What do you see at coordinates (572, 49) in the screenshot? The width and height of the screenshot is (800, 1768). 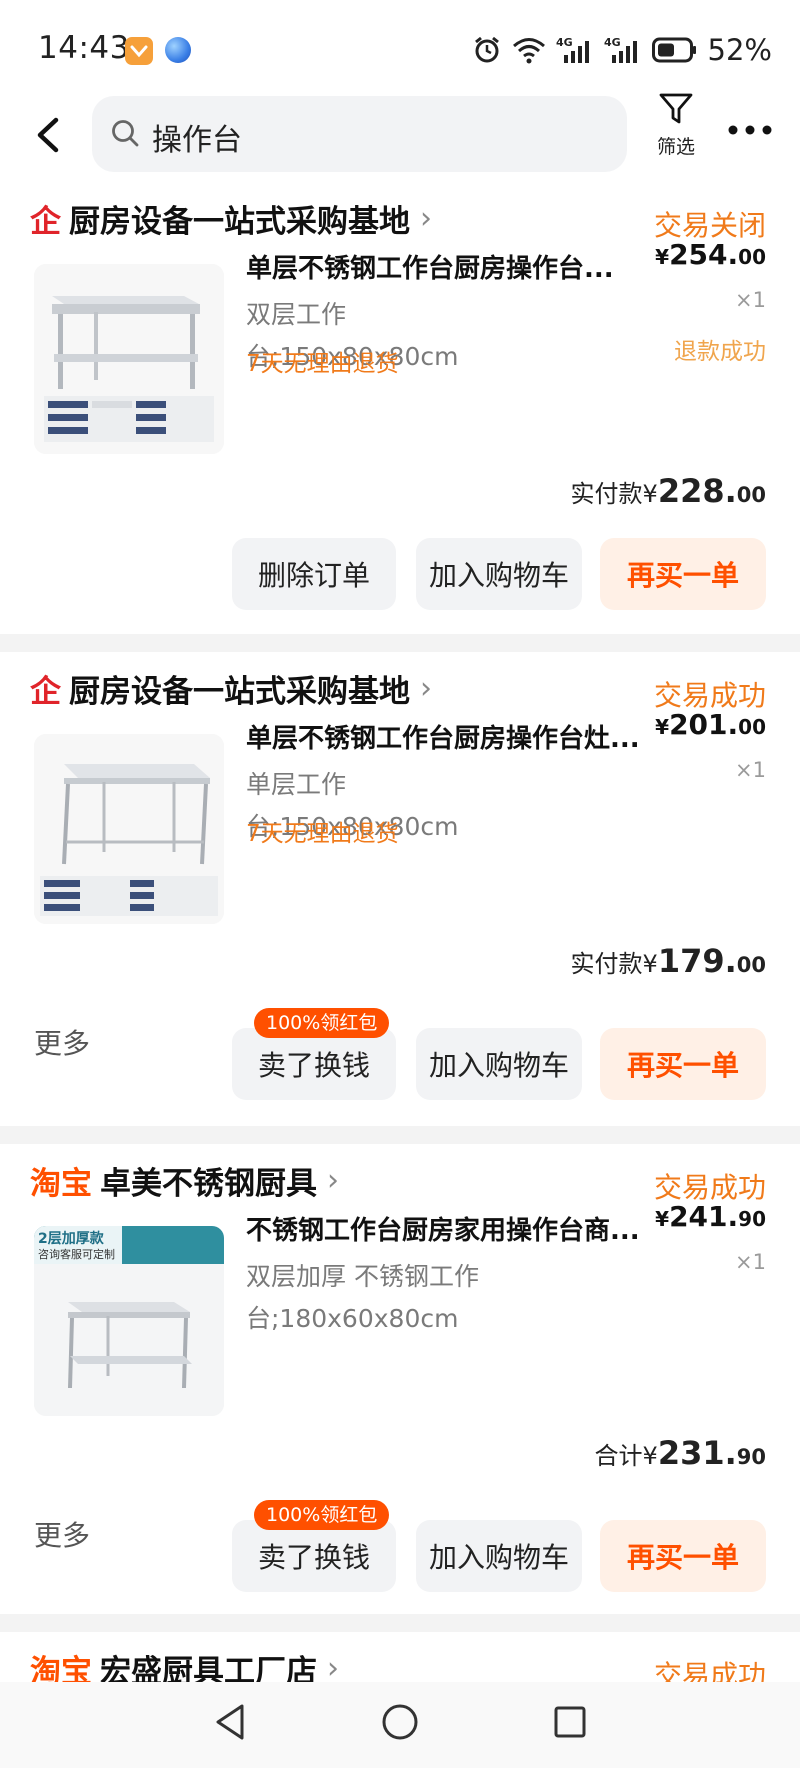 I see `signal-4g-icon-1: 4G` at bounding box center [572, 49].